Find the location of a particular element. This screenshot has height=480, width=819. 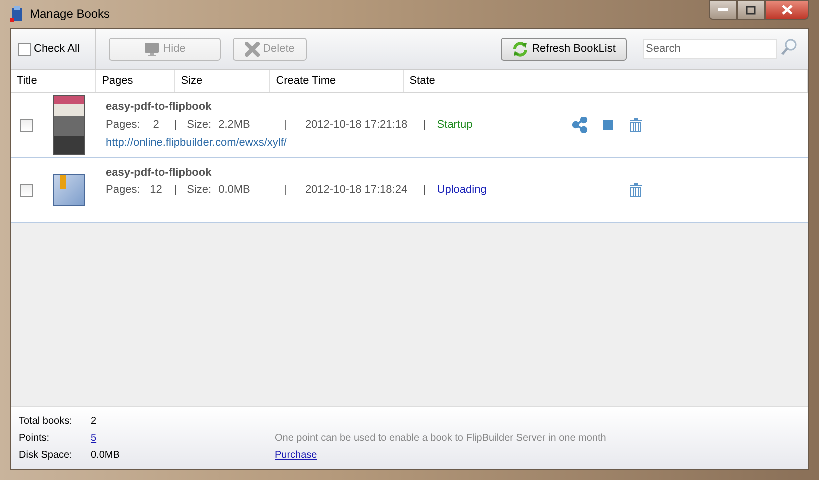

magazine-cover-placeholder is located at coordinates (69, 125).